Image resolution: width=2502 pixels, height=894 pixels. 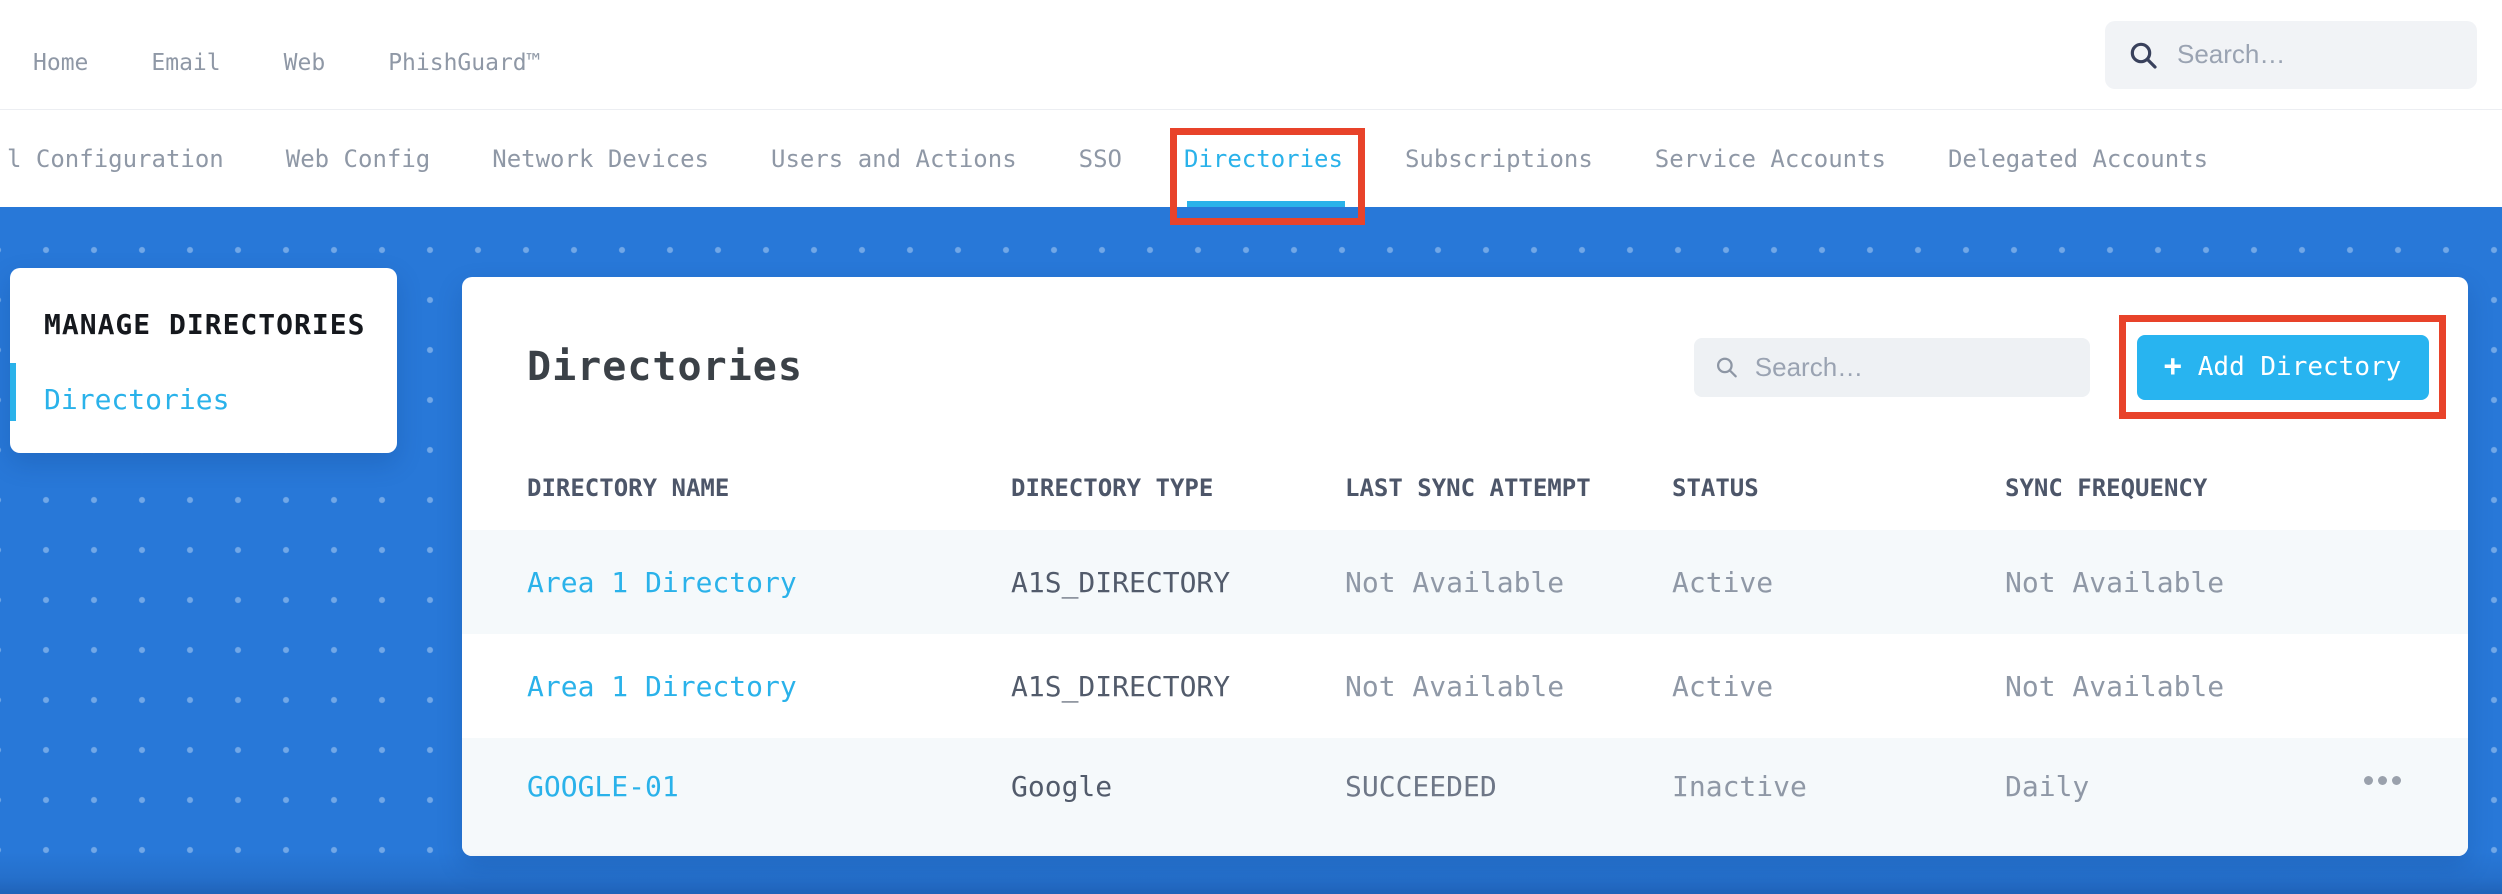 What do you see at coordinates (2047, 786) in the screenshot?
I see `sync-frequency-value: Daily` at bounding box center [2047, 786].